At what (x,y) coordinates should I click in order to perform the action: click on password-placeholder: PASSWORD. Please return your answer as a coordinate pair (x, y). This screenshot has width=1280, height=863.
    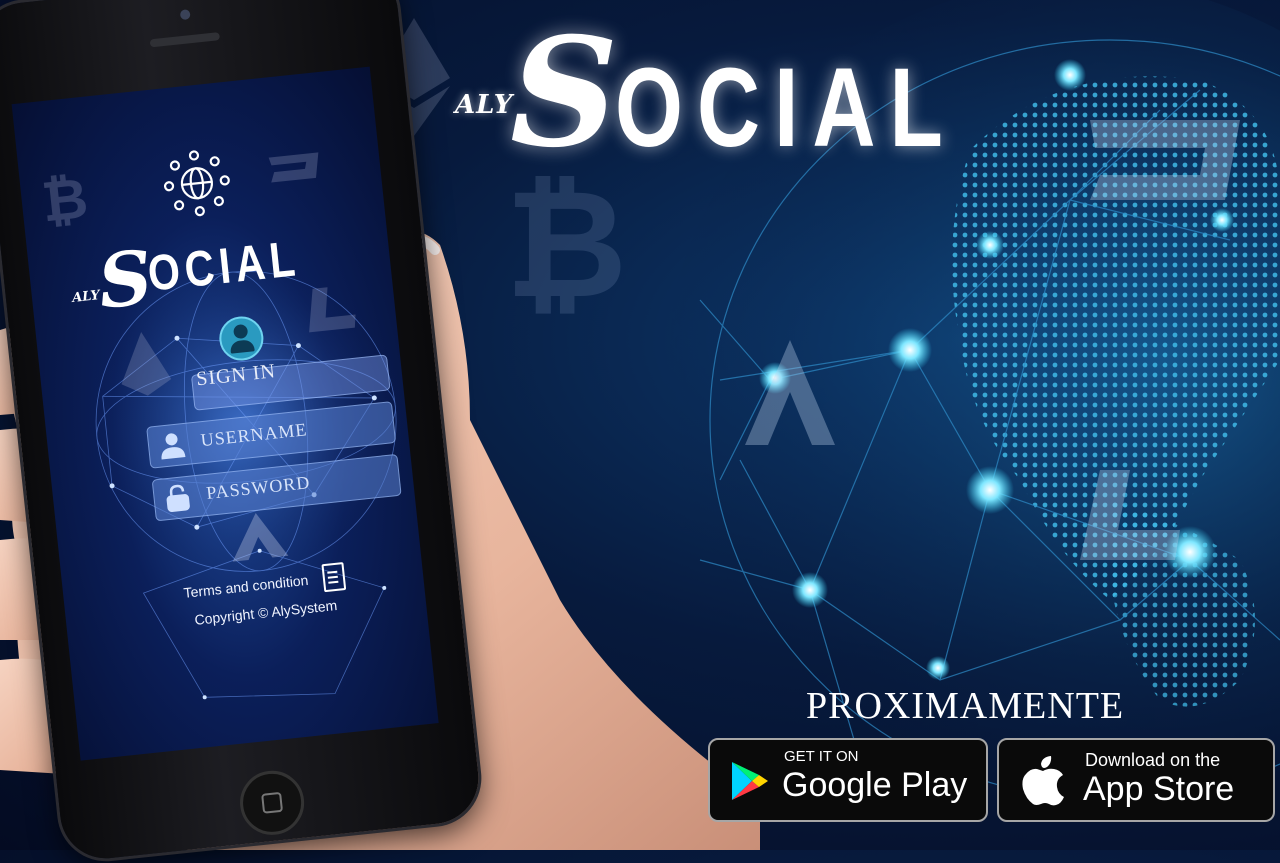
    Looking at the image, I should click on (258, 487).